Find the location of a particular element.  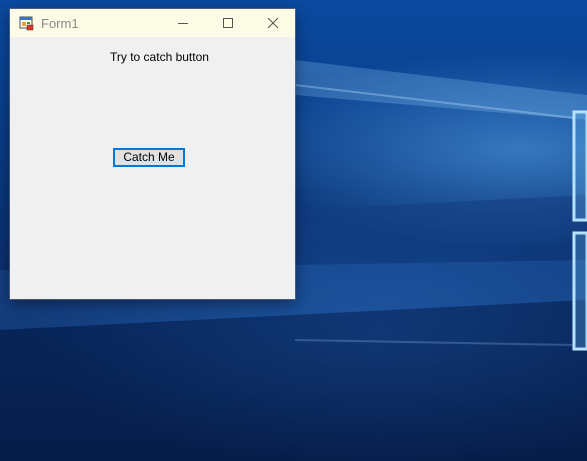

minimize-button is located at coordinates (182, 23).